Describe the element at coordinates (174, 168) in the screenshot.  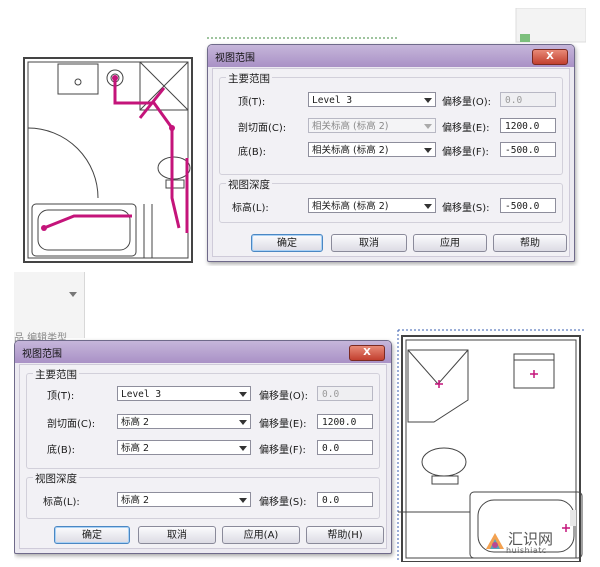
I see `toilet-top` at that location.